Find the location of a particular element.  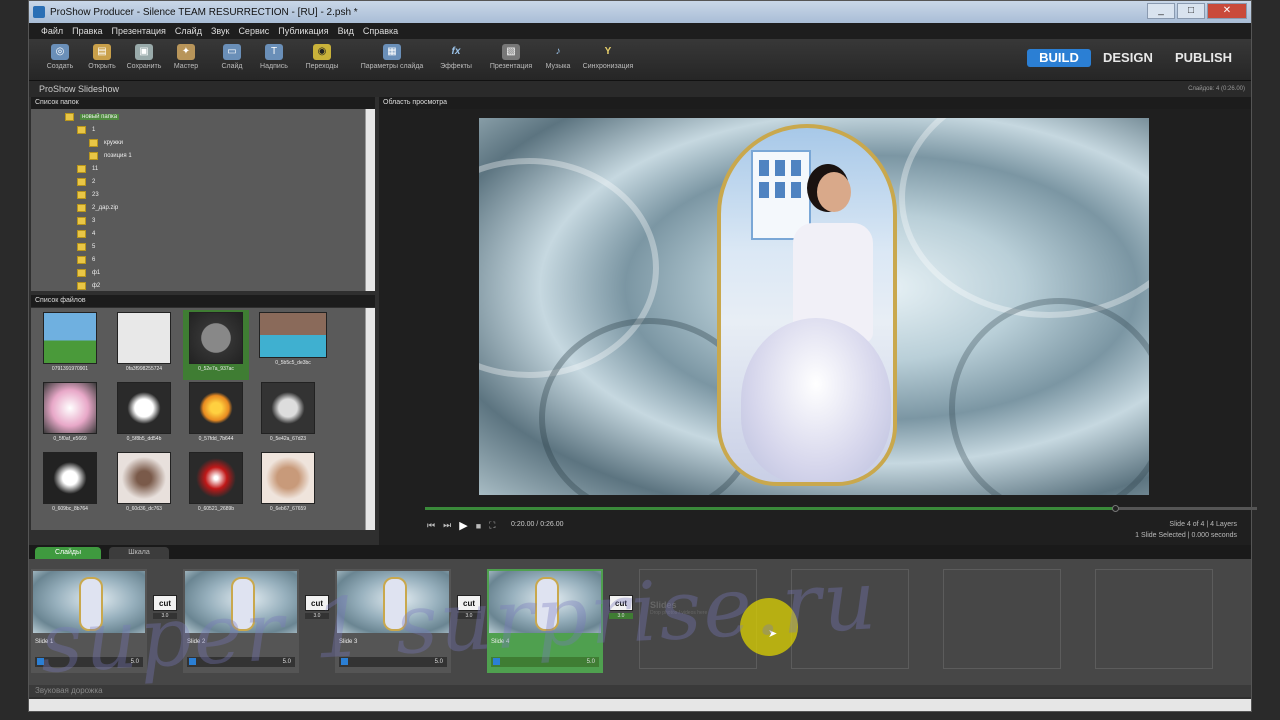

file-thumbnail: 0fa3f998255724 is located at coordinates (144, 345).